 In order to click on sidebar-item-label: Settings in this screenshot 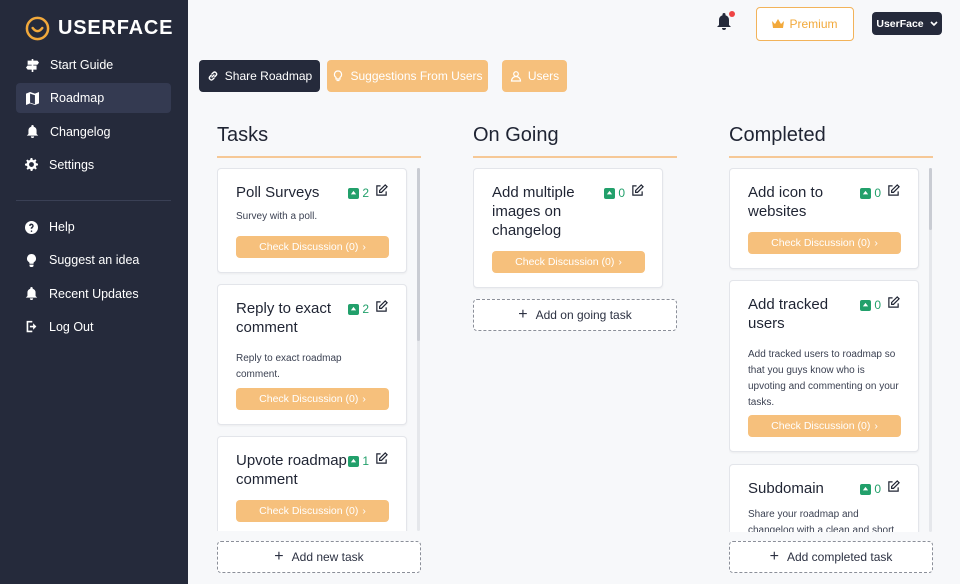, I will do `click(72, 164)`.